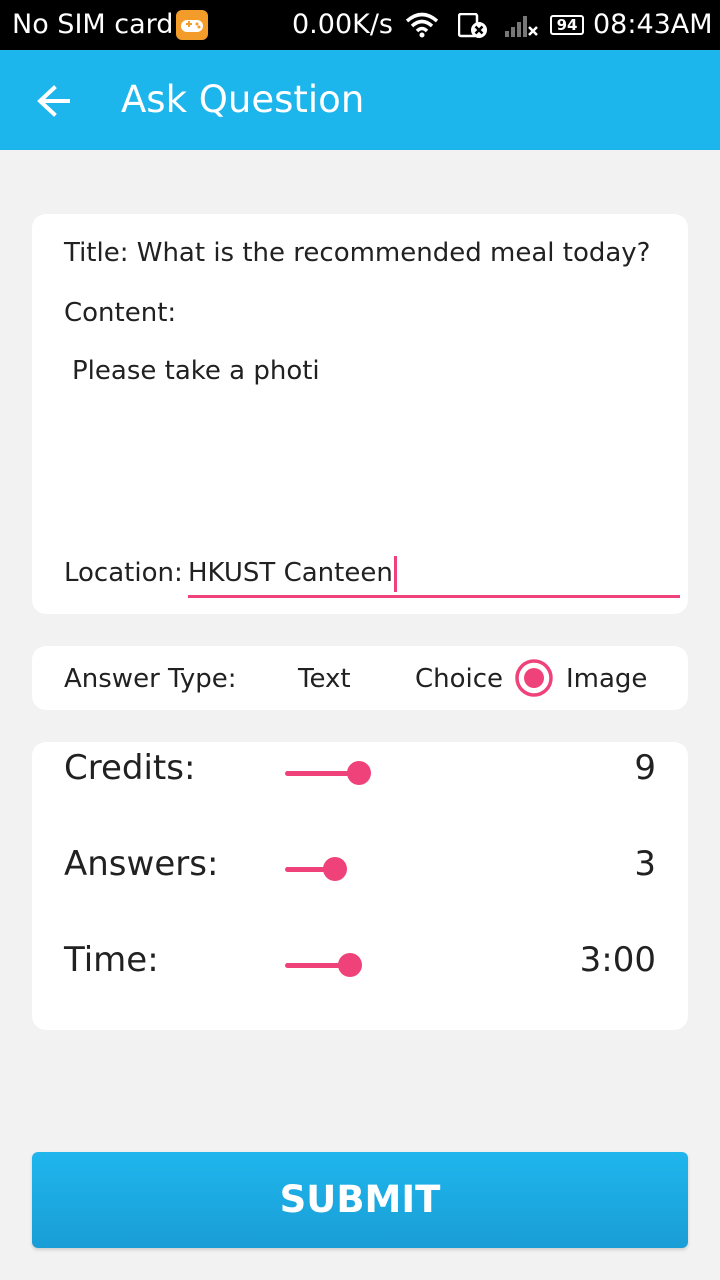 This screenshot has height=1280, width=720. I want to click on carrier-label: No SIM card, so click(93, 24).